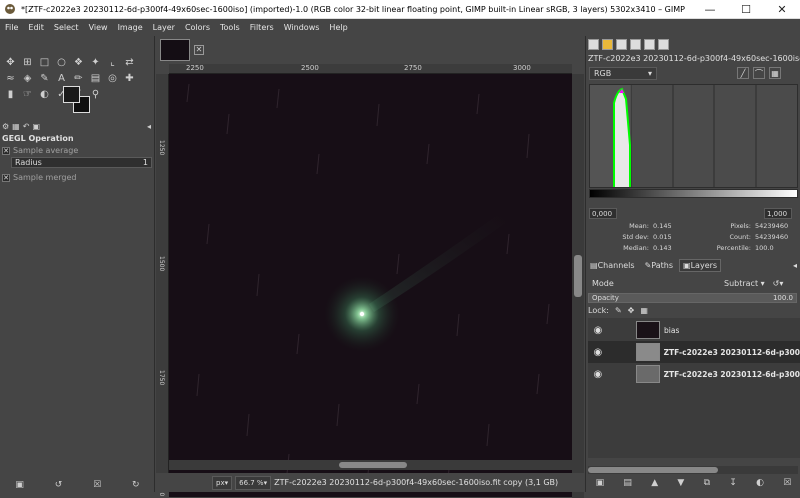 The image size is (800, 498). I want to click on clone-tool-icon: ◎, so click(112, 78).